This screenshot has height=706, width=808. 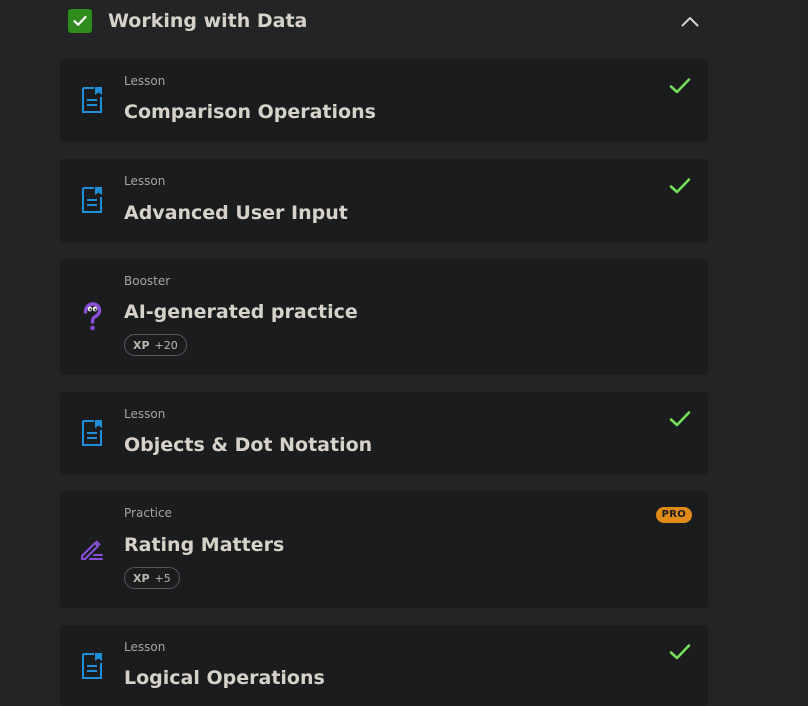 I want to click on xp-value: +5, so click(x=162, y=578).